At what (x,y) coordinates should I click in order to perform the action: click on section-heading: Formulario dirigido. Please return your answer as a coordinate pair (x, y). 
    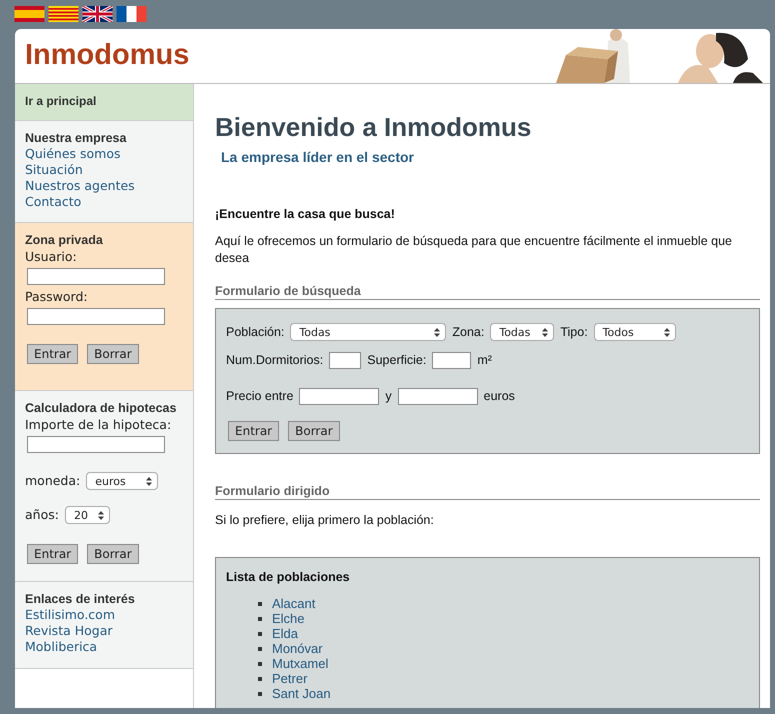
    Looking at the image, I should click on (487, 492).